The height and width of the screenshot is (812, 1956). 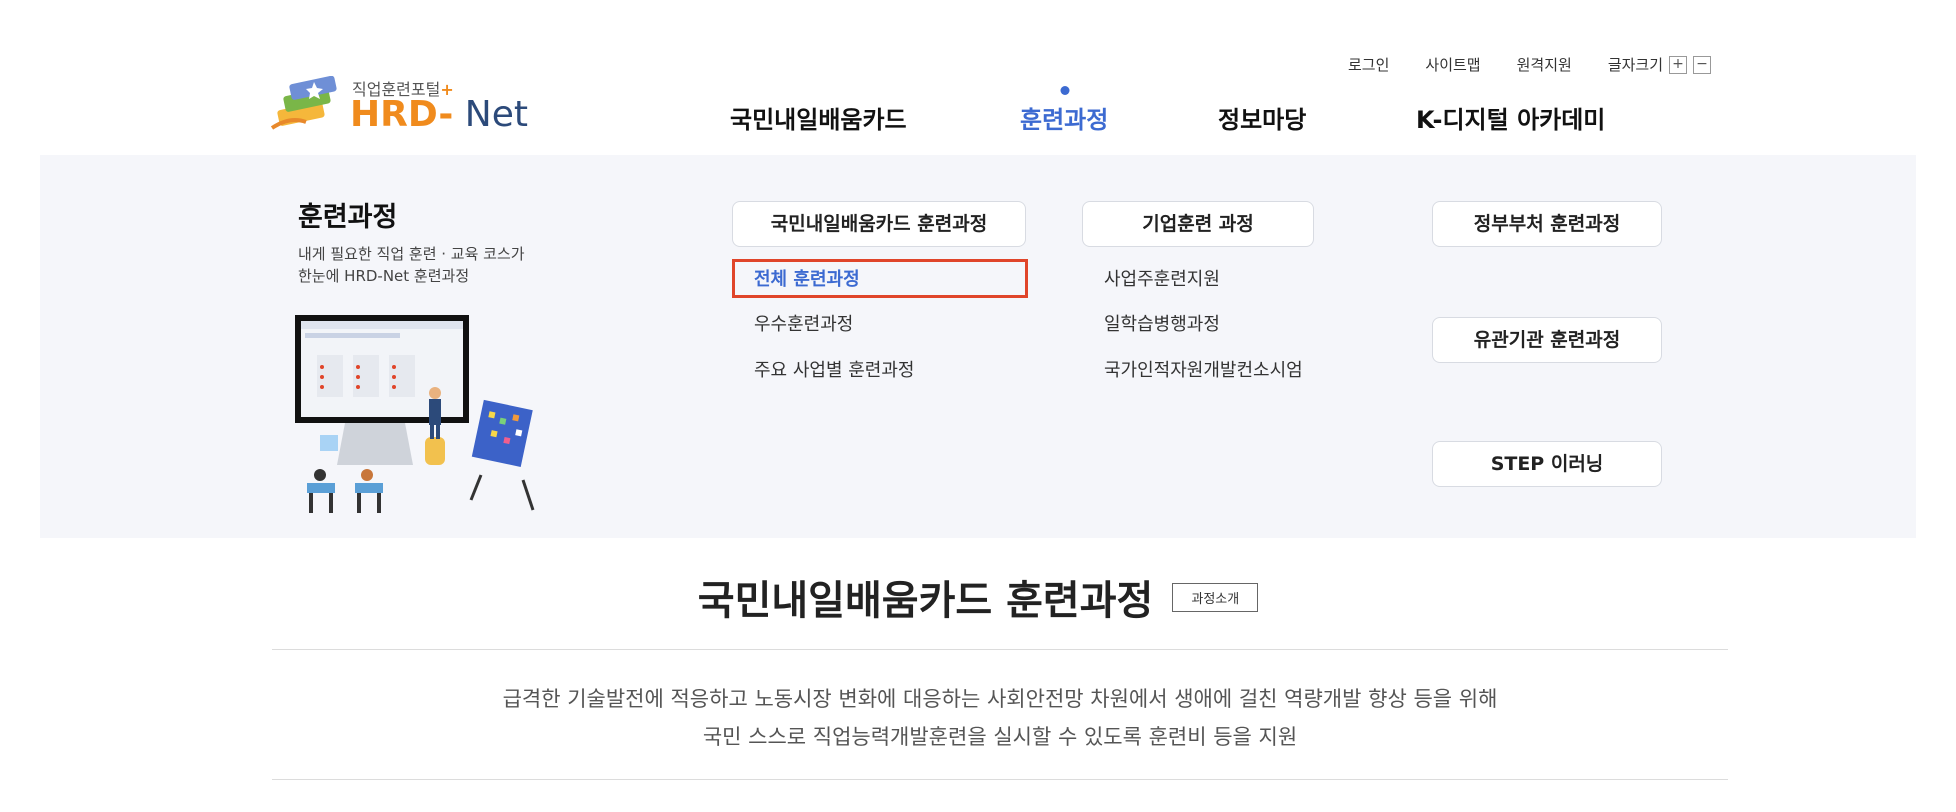 What do you see at coordinates (1452, 64) in the screenshot?
I see `sitemap-link: 사이트맵` at bounding box center [1452, 64].